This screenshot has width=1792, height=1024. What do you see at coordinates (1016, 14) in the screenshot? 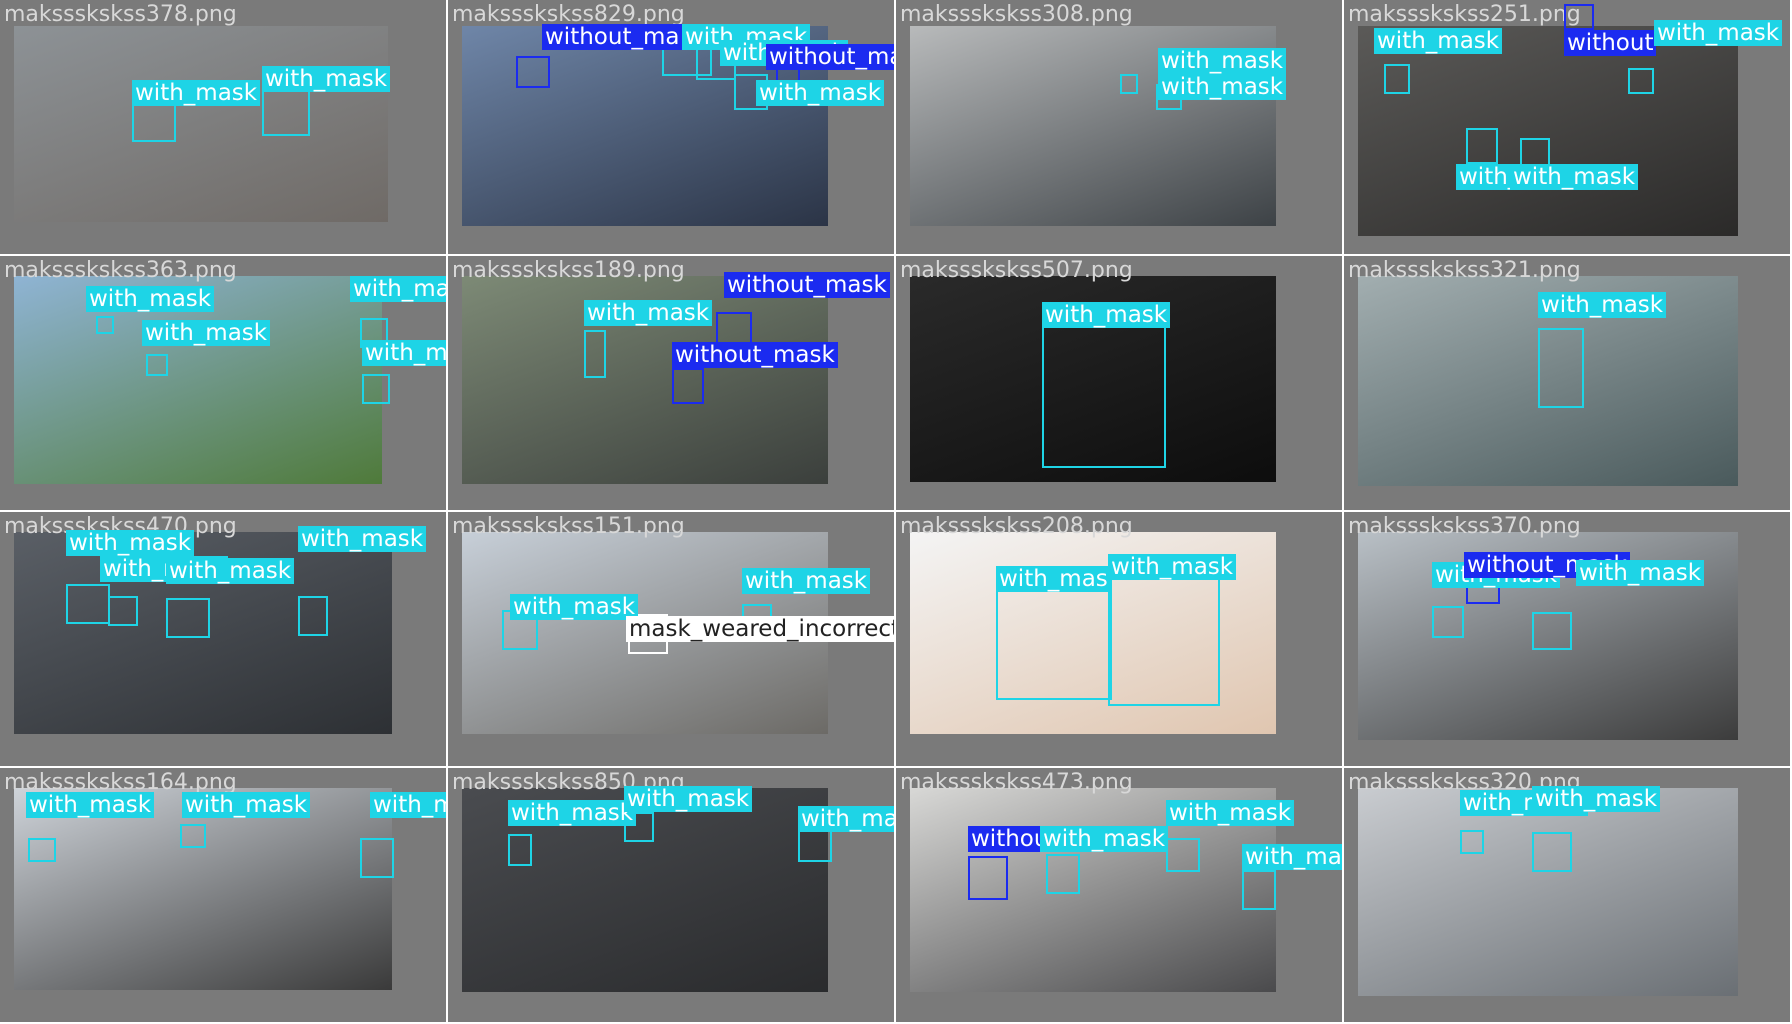
I see `image-filename: makssskskss308.png` at bounding box center [1016, 14].